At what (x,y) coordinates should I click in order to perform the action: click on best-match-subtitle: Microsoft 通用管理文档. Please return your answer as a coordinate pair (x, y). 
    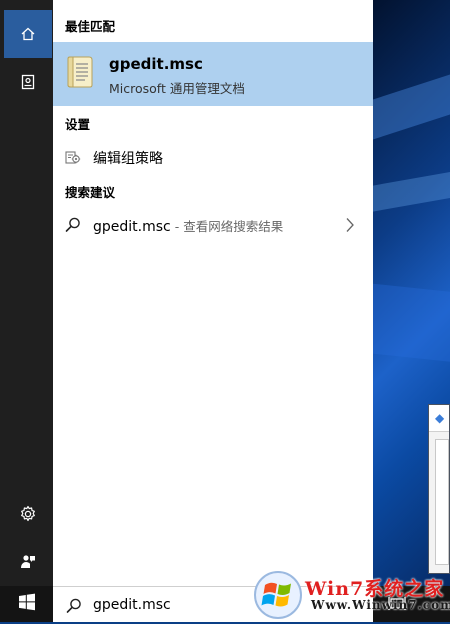
    Looking at the image, I should click on (177, 88).